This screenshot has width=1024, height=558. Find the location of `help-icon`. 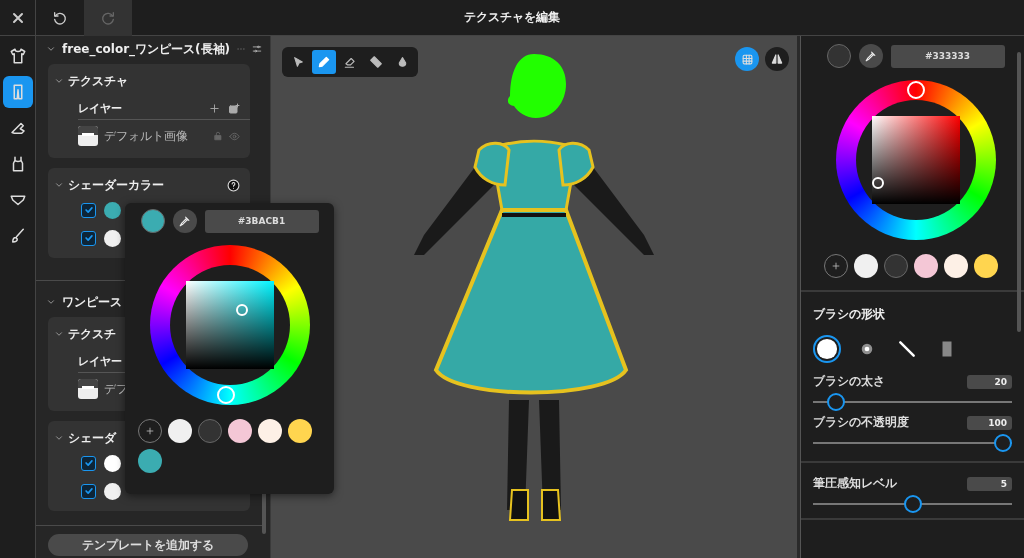

help-icon is located at coordinates (233, 185).